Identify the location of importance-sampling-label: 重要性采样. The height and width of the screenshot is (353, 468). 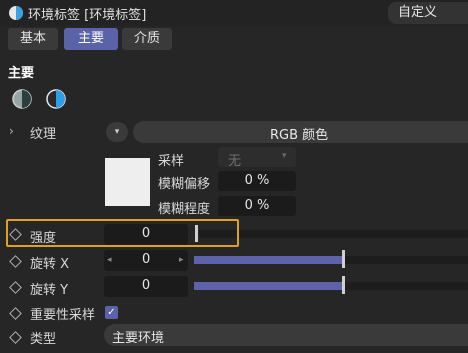
(63, 315).